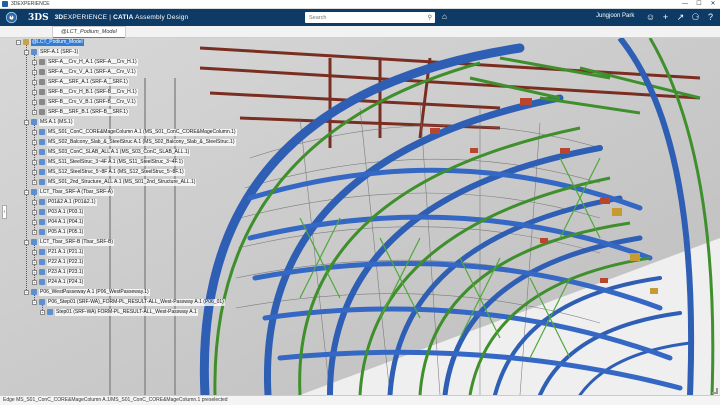  I want to click on tree-node-label: P03 A.1 (P03.1), so click(66, 212).